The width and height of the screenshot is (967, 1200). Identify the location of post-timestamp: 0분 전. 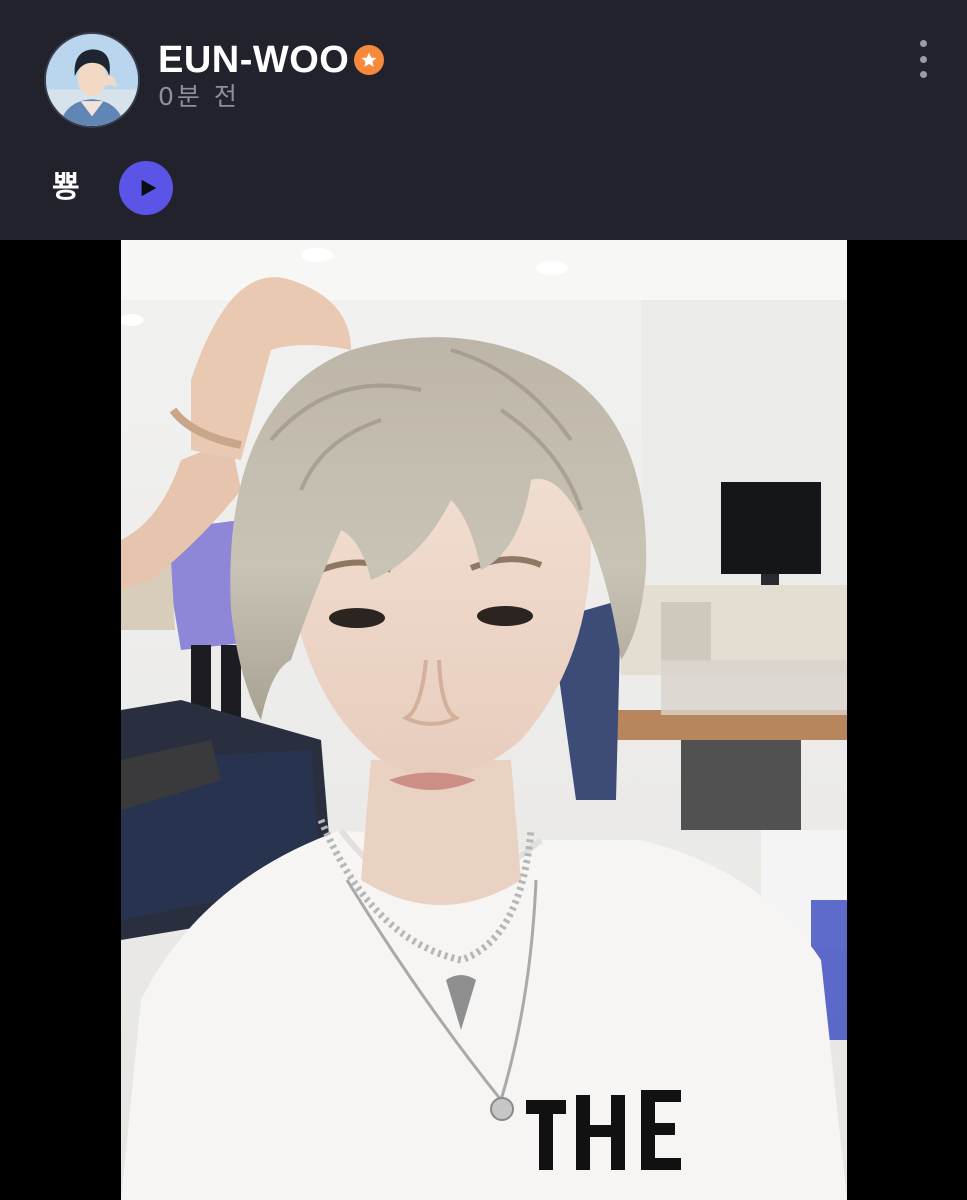
(199, 96).